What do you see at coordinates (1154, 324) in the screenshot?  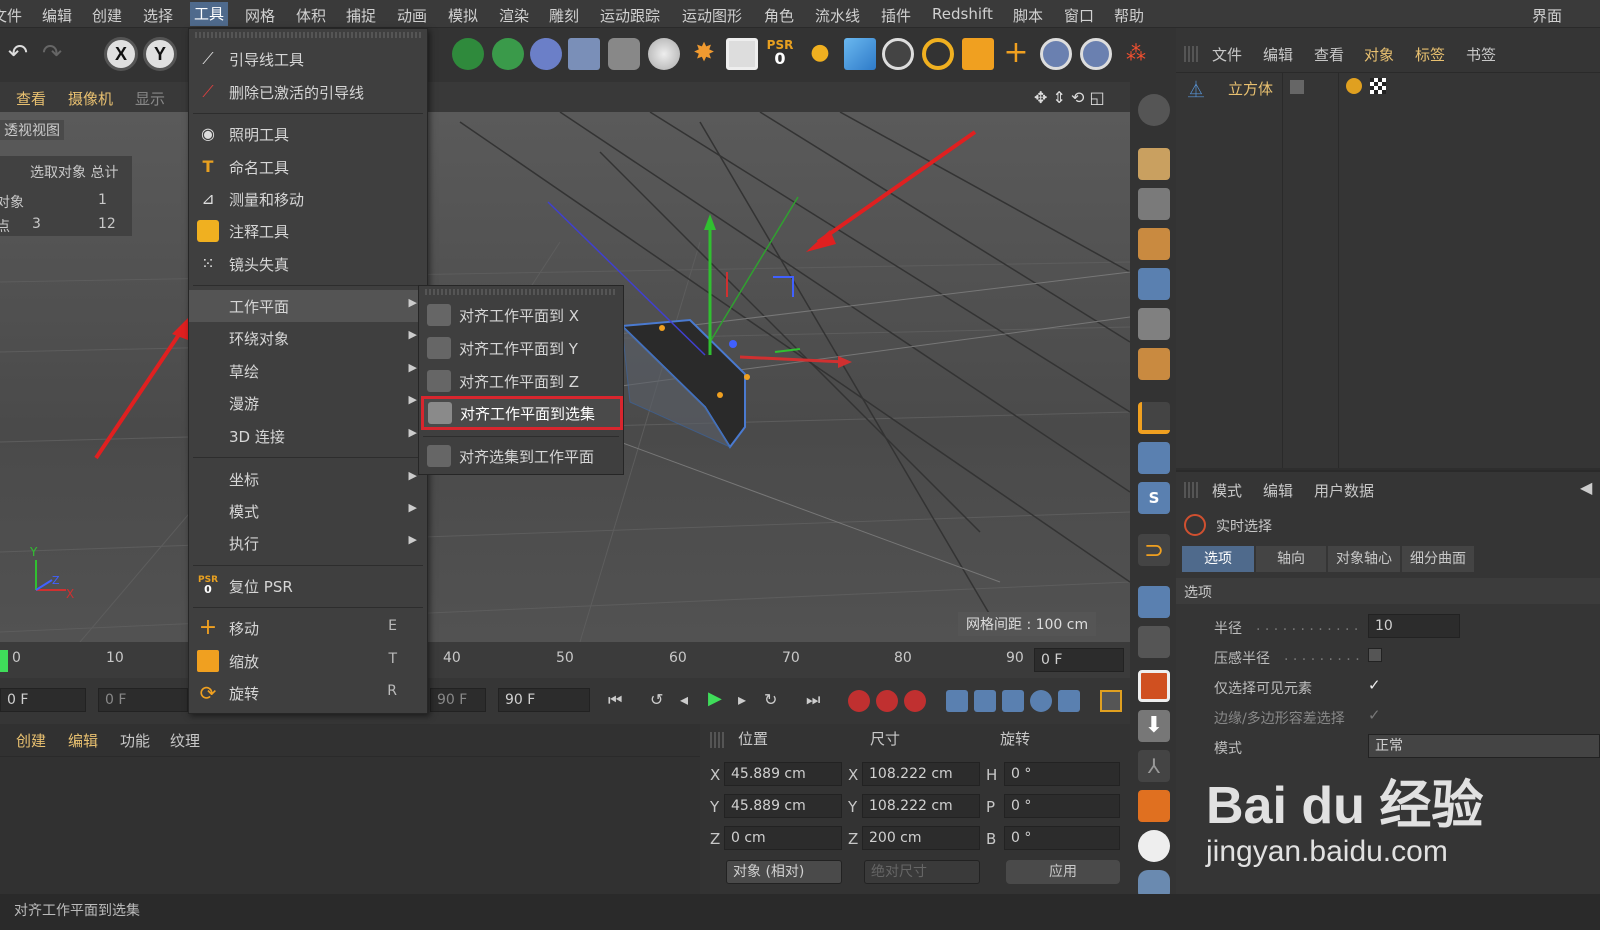 I see `edge-mode-icon` at bounding box center [1154, 324].